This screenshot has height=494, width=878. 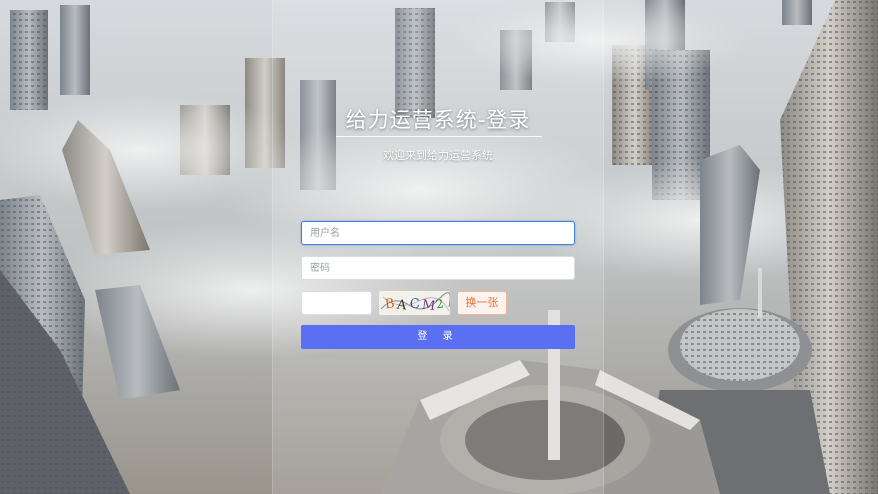 I want to click on svg-text: C, so click(x=414, y=305).